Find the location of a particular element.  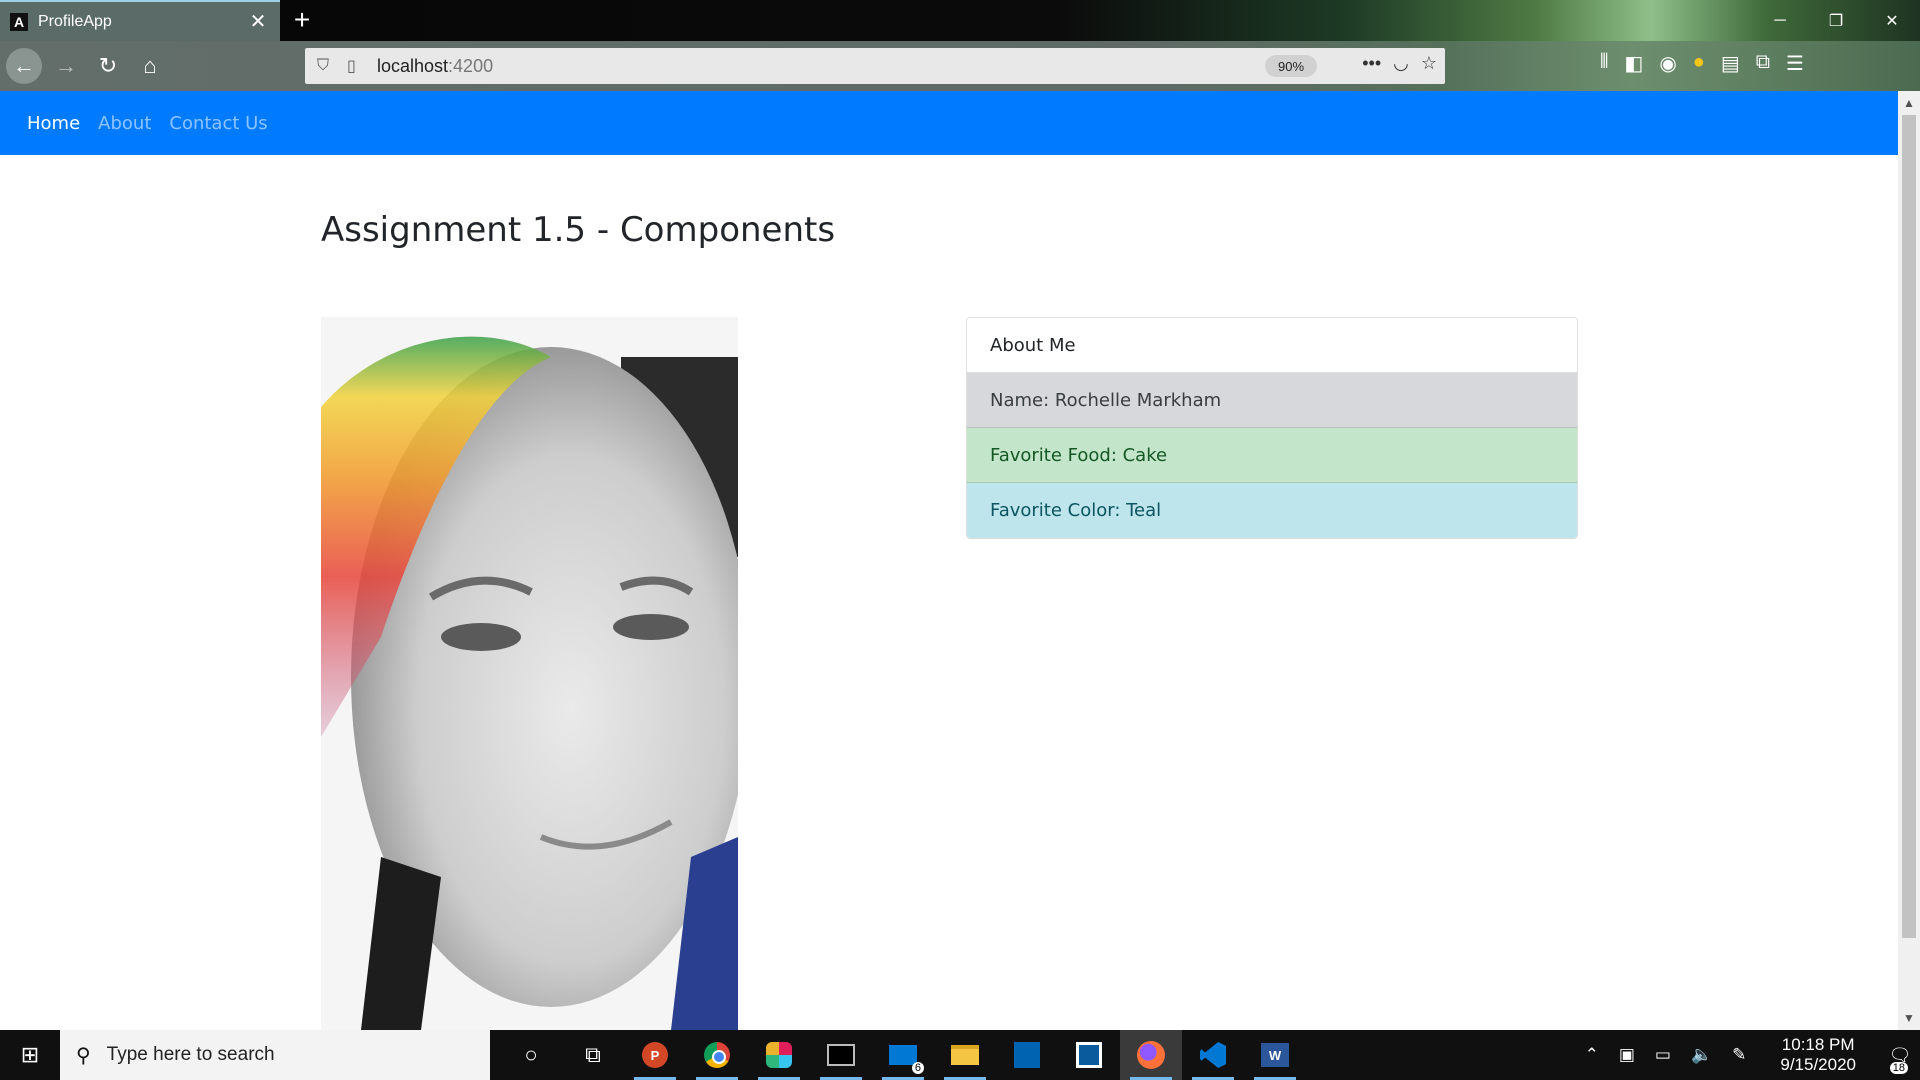

tab-title: ProfileApp is located at coordinates (75, 21).